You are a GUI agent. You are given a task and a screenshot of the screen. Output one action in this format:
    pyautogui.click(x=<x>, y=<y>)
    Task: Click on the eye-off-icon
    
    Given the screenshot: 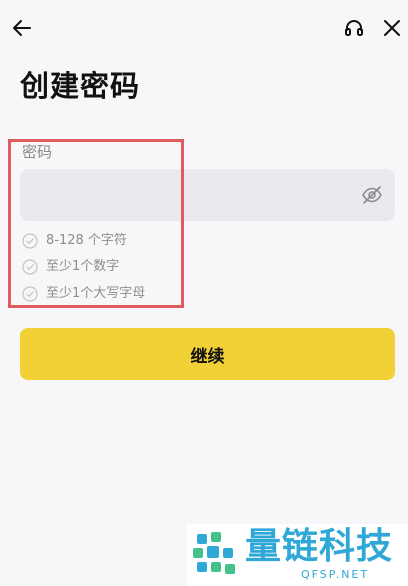 What is the action you would take?
    pyautogui.click(x=372, y=195)
    